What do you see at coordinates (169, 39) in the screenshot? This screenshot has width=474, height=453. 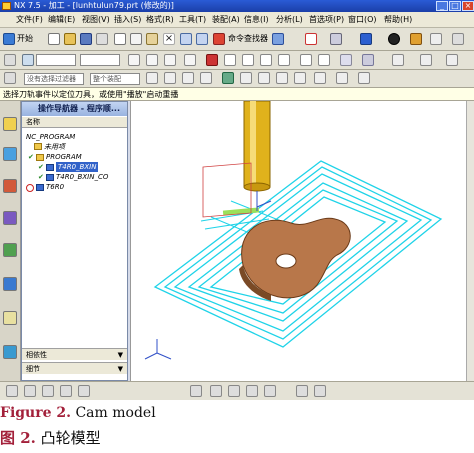 I see `delete-icon: ×` at bounding box center [169, 39].